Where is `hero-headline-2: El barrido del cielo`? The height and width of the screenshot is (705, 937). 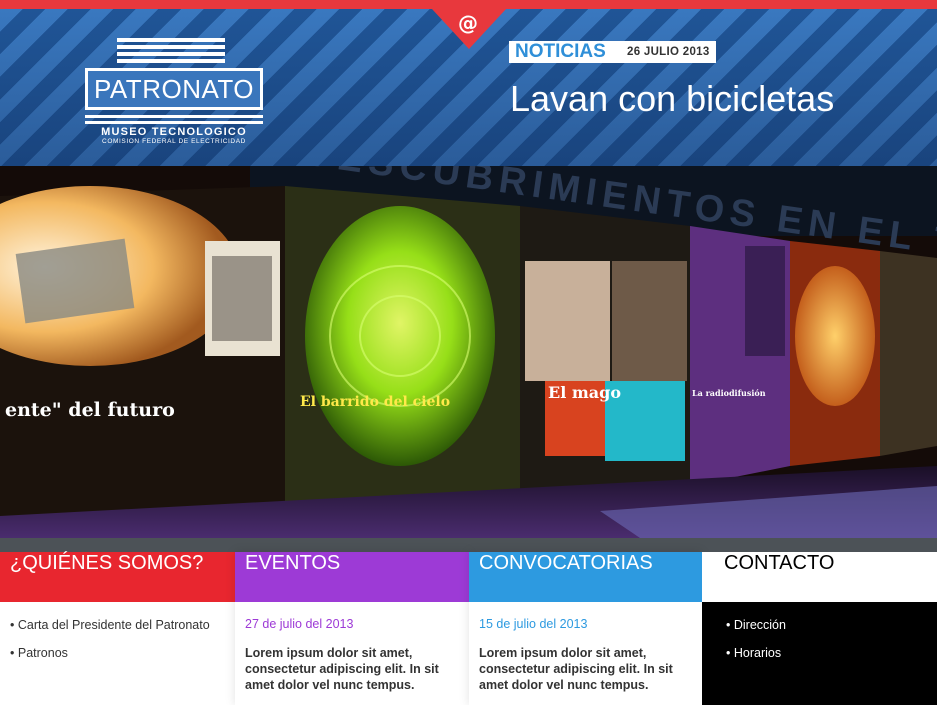
hero-headline-2: El barrido del cielo is located at coordinates (375, 402).